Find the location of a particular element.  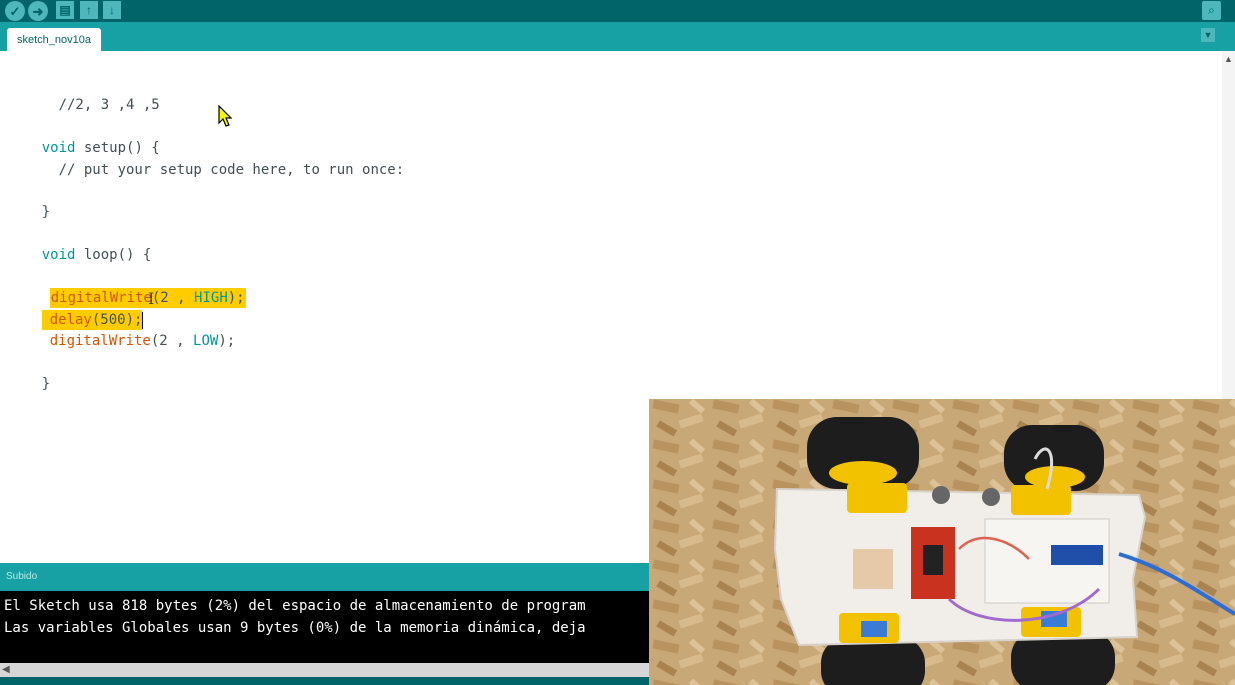

tab-menu-button: ▼ is located at coordinates (1208, 35).